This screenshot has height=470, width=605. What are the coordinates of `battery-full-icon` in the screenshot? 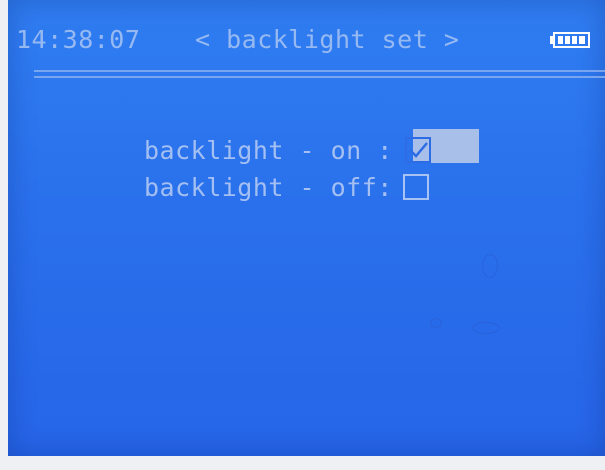 It's located at (570, 40).